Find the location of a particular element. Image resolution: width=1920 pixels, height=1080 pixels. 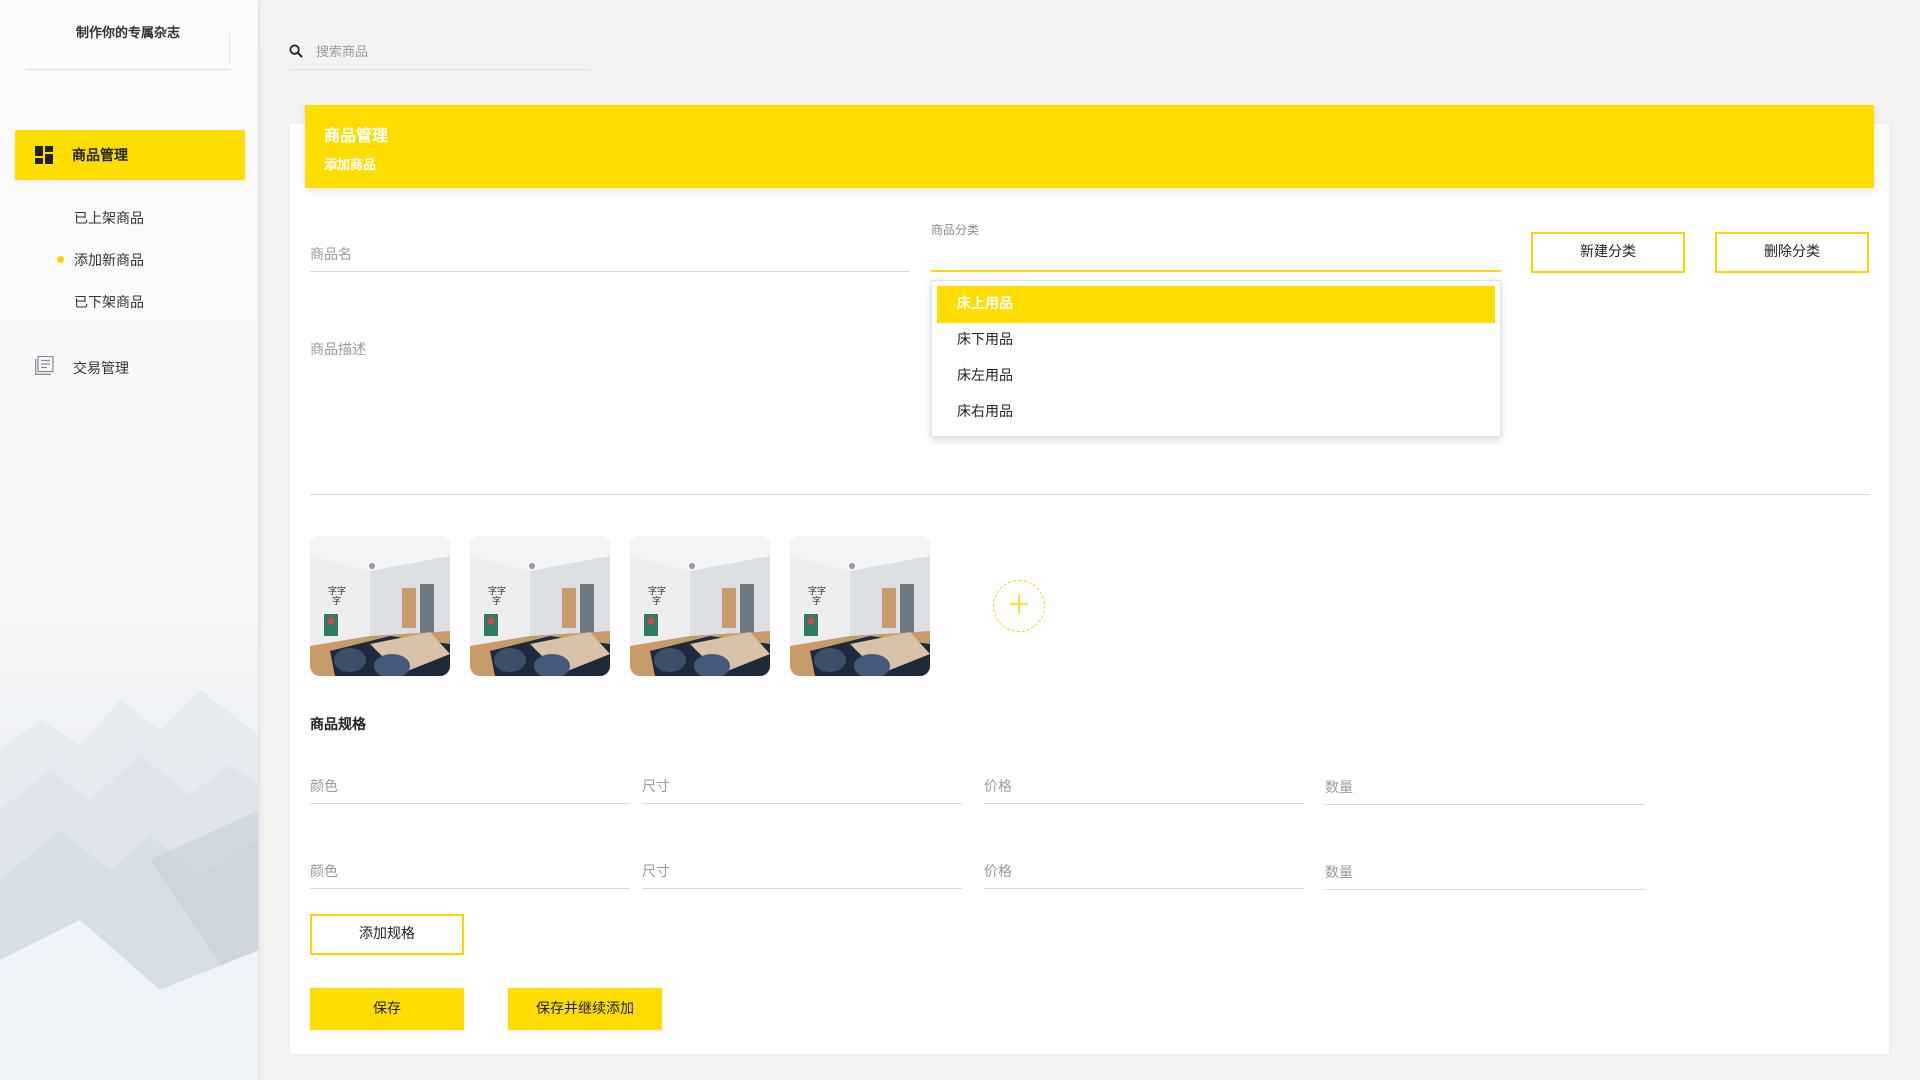

product-name-input is located at coordinates (610, 255).